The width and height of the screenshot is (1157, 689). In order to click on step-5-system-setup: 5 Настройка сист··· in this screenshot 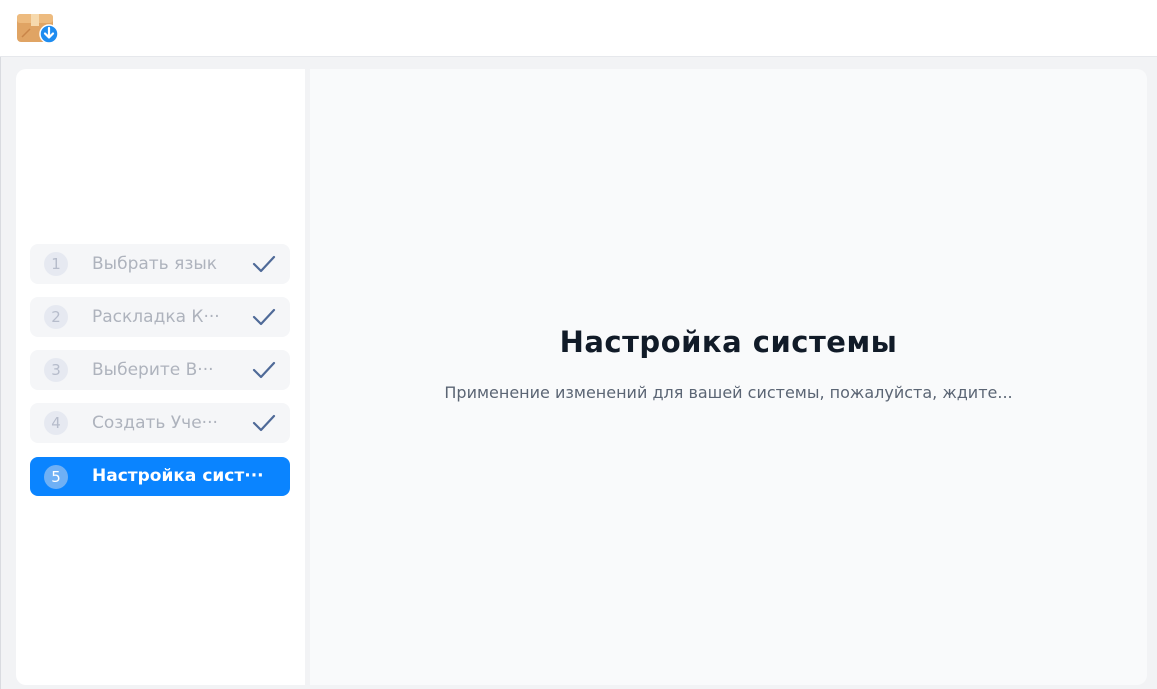, I will do `click(160, 476)`.